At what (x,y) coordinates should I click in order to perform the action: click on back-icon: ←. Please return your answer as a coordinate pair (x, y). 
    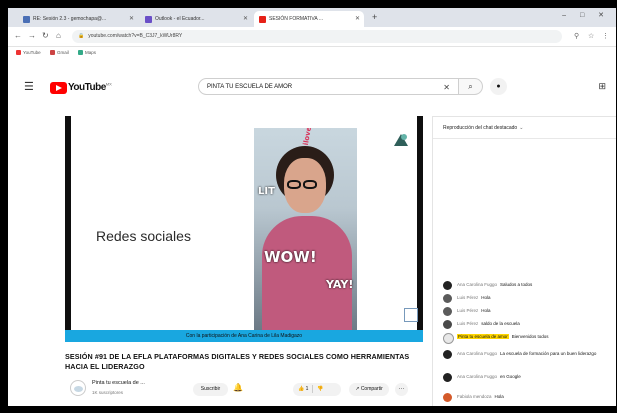
    Looking at the image, I should click on (18, 35).